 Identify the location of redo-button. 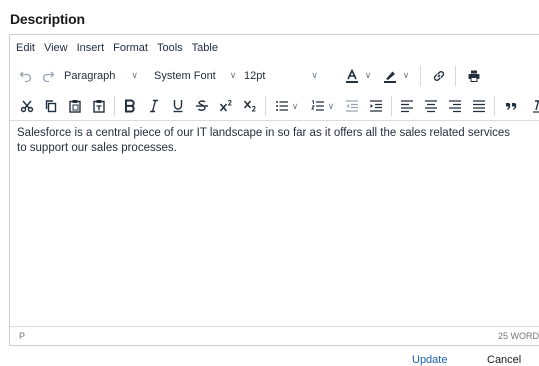
(48, 76).